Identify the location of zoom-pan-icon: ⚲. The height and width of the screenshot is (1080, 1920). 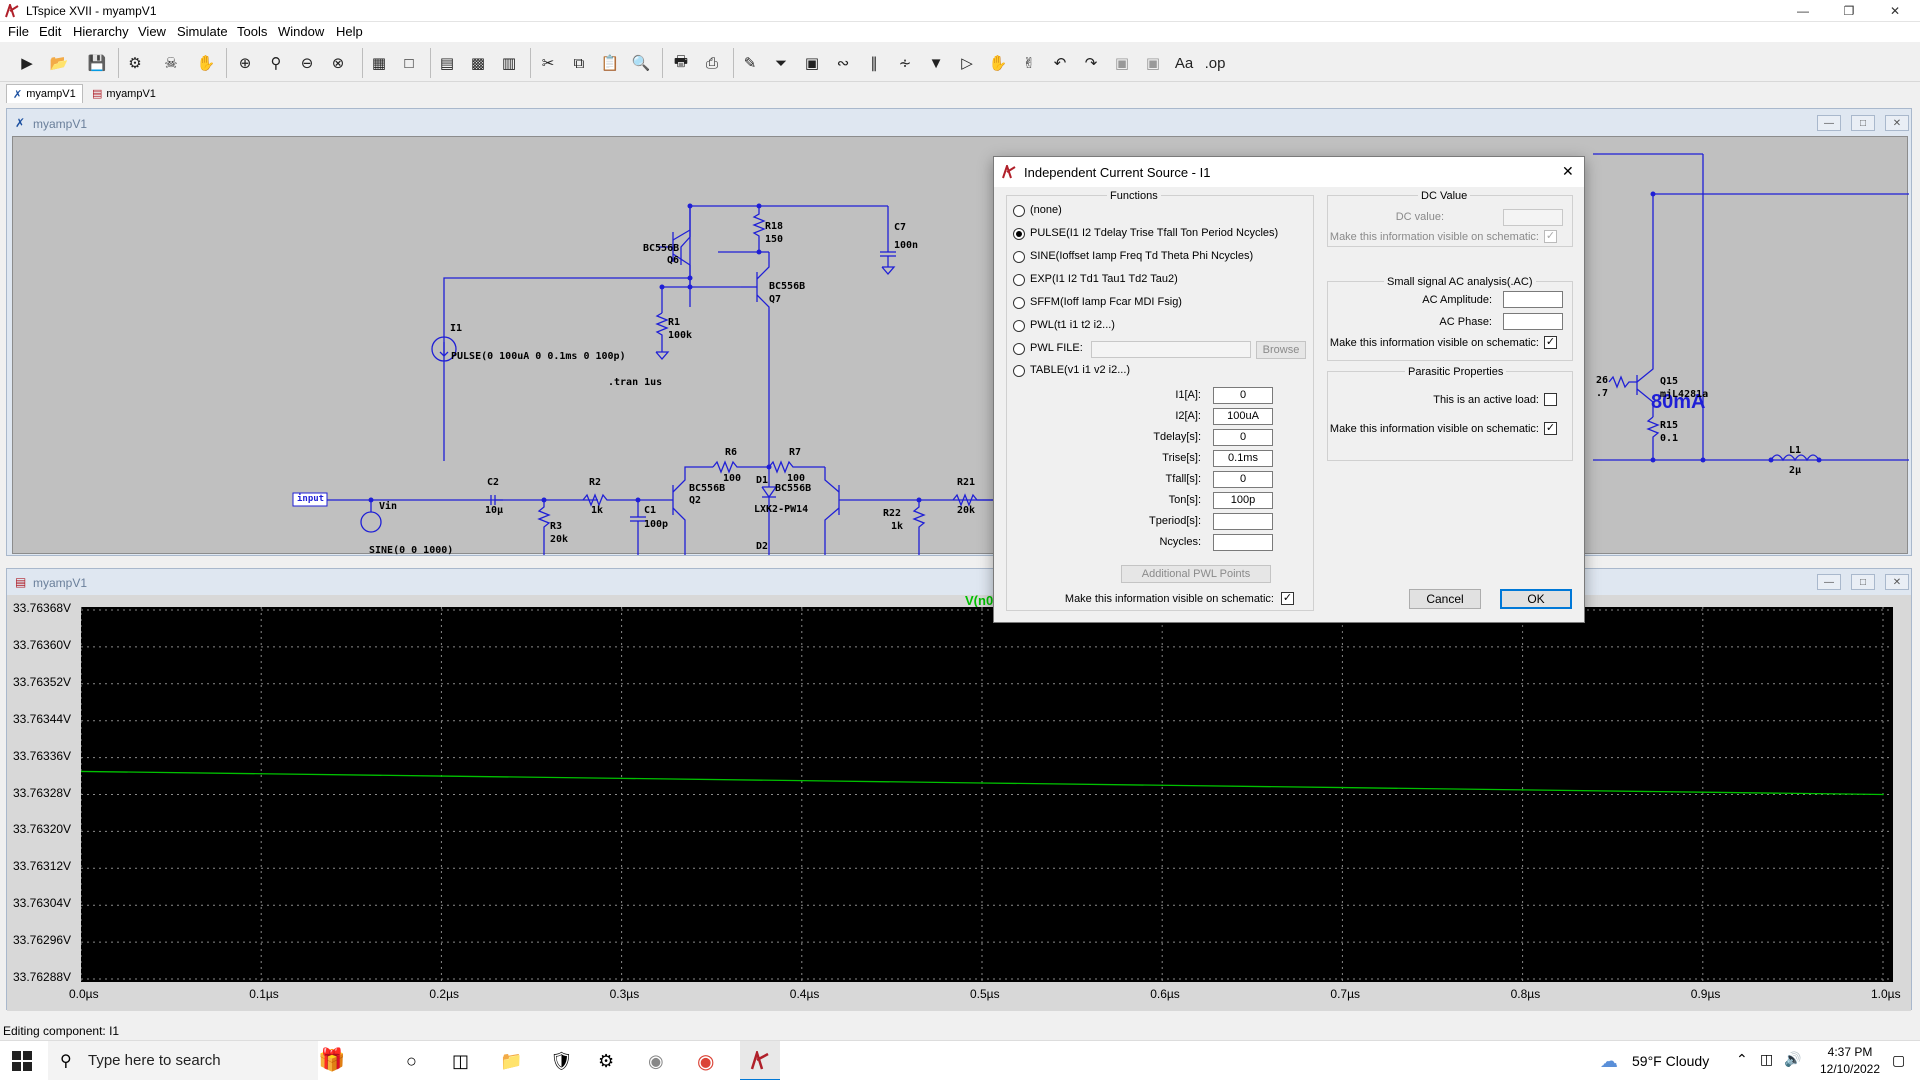
(276, 63).